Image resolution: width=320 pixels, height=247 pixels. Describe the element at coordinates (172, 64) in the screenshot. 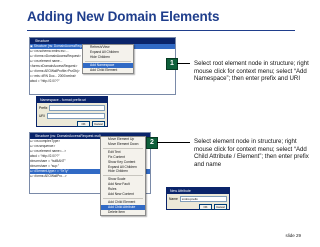

I see `callout-number-1: 1` at that location.